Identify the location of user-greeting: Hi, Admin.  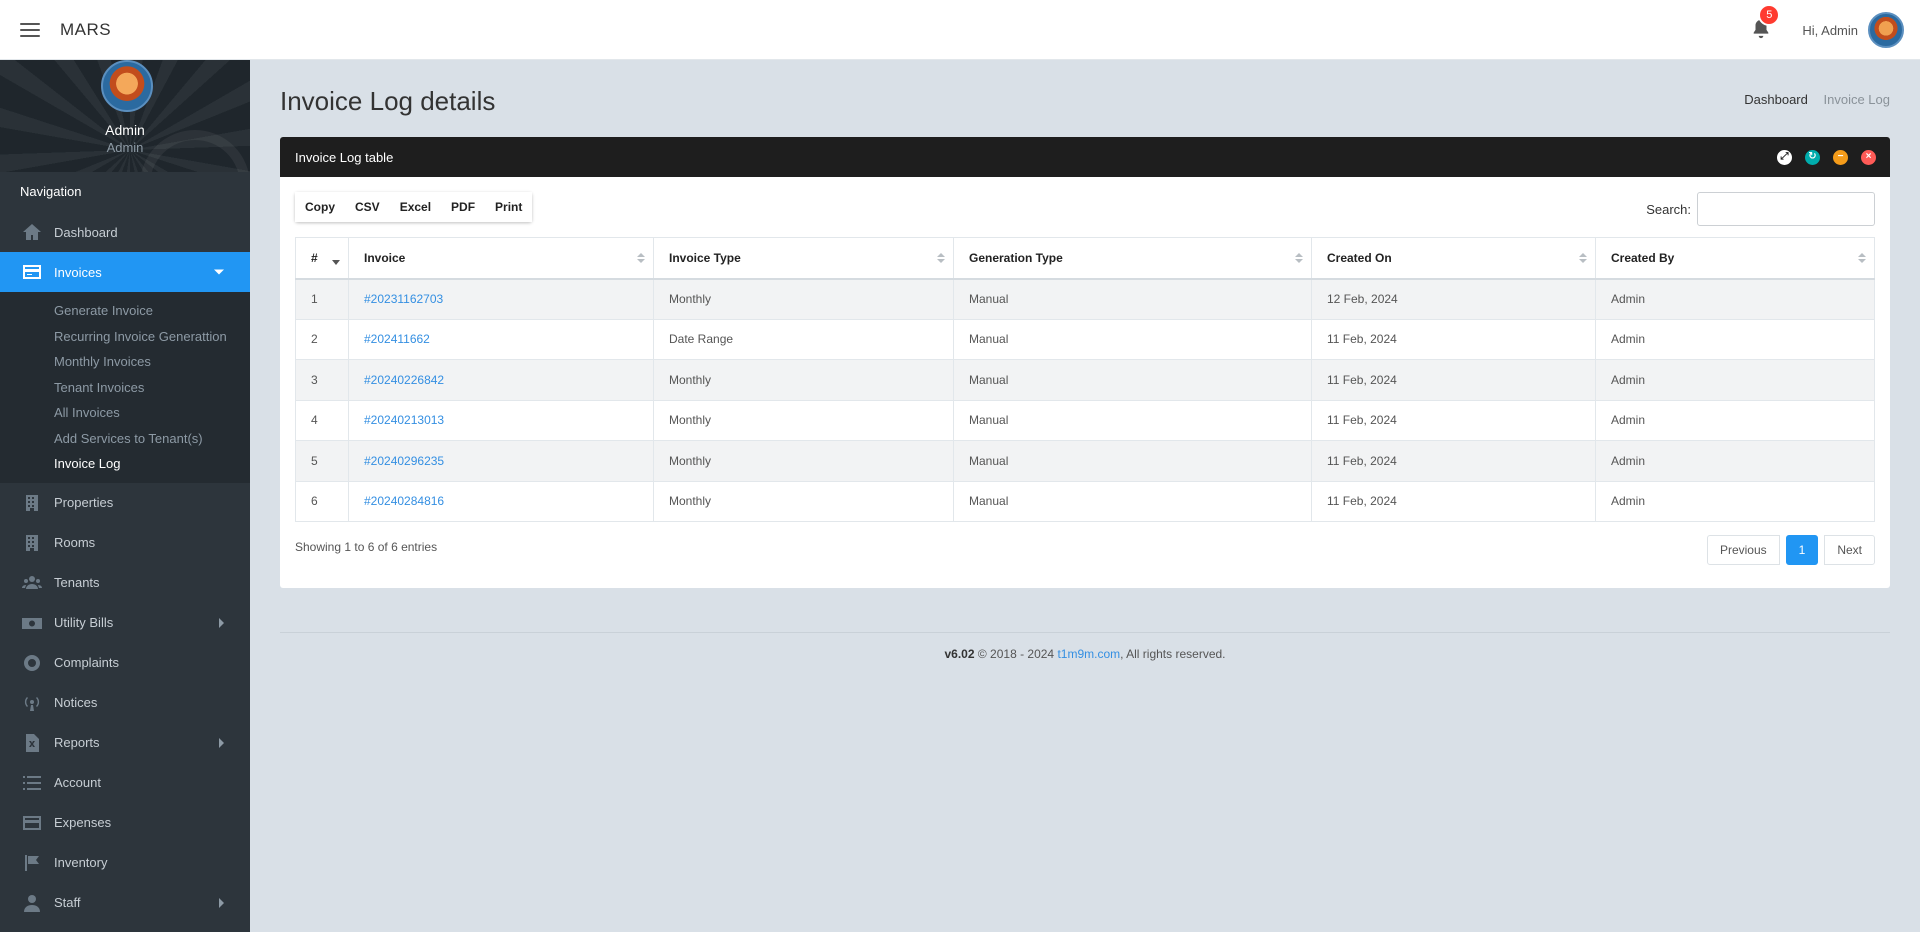
(1830, 30).